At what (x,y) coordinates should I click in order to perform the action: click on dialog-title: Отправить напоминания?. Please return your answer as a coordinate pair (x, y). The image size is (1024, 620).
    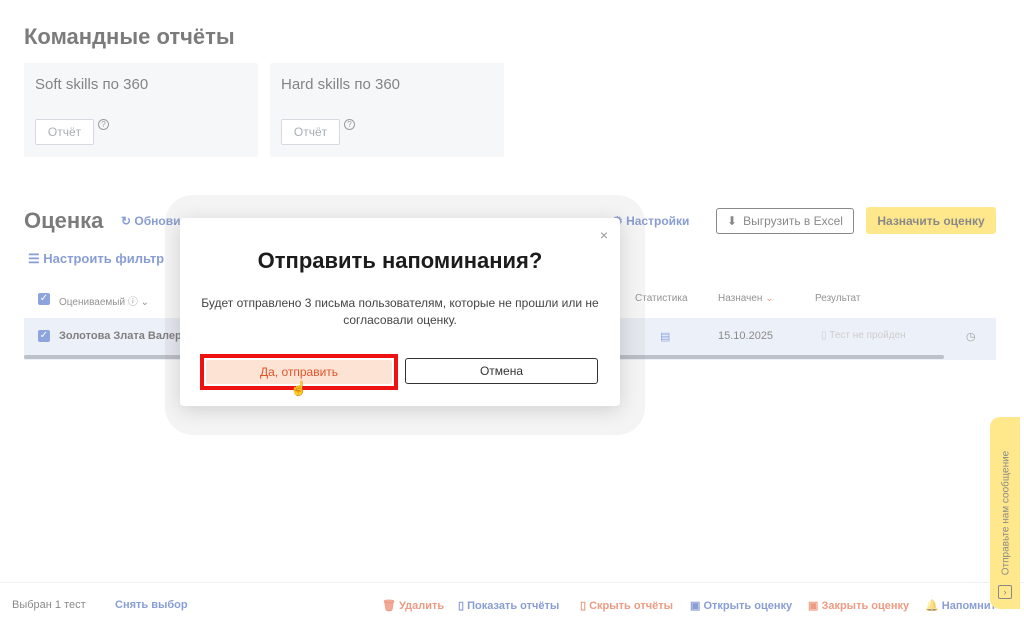
    Looking at the image, I should click on (400, 260).